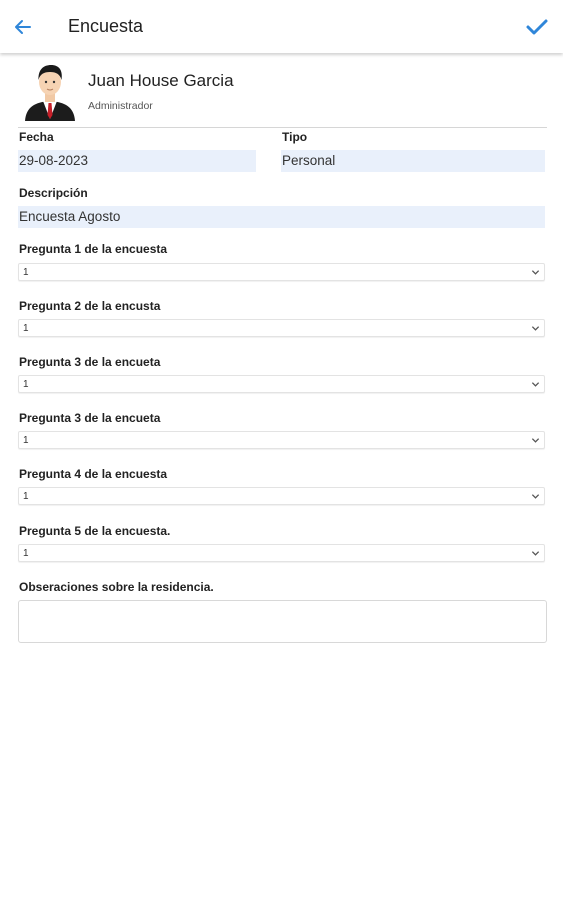 The image size is (563, 900). I want to click on user-name: Juan House Garcia, so click(161, 80).